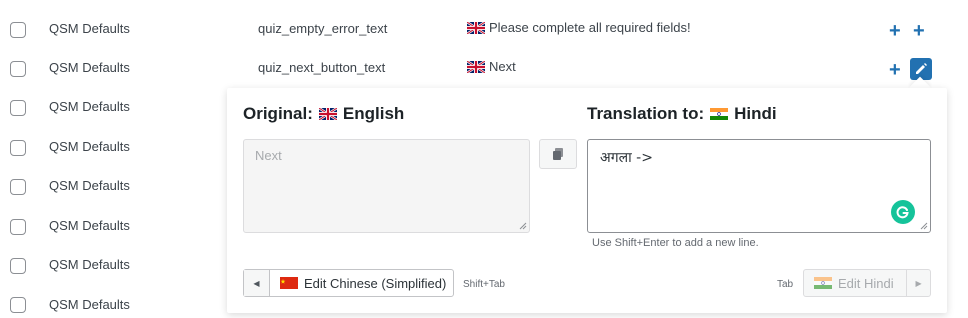 Image resolution: width=968 pixels, height=318 pixels. What do you see at coordinates (502, 66) in the screenshot?
I see `translation-value: Next` at bounding box center [502, 66].